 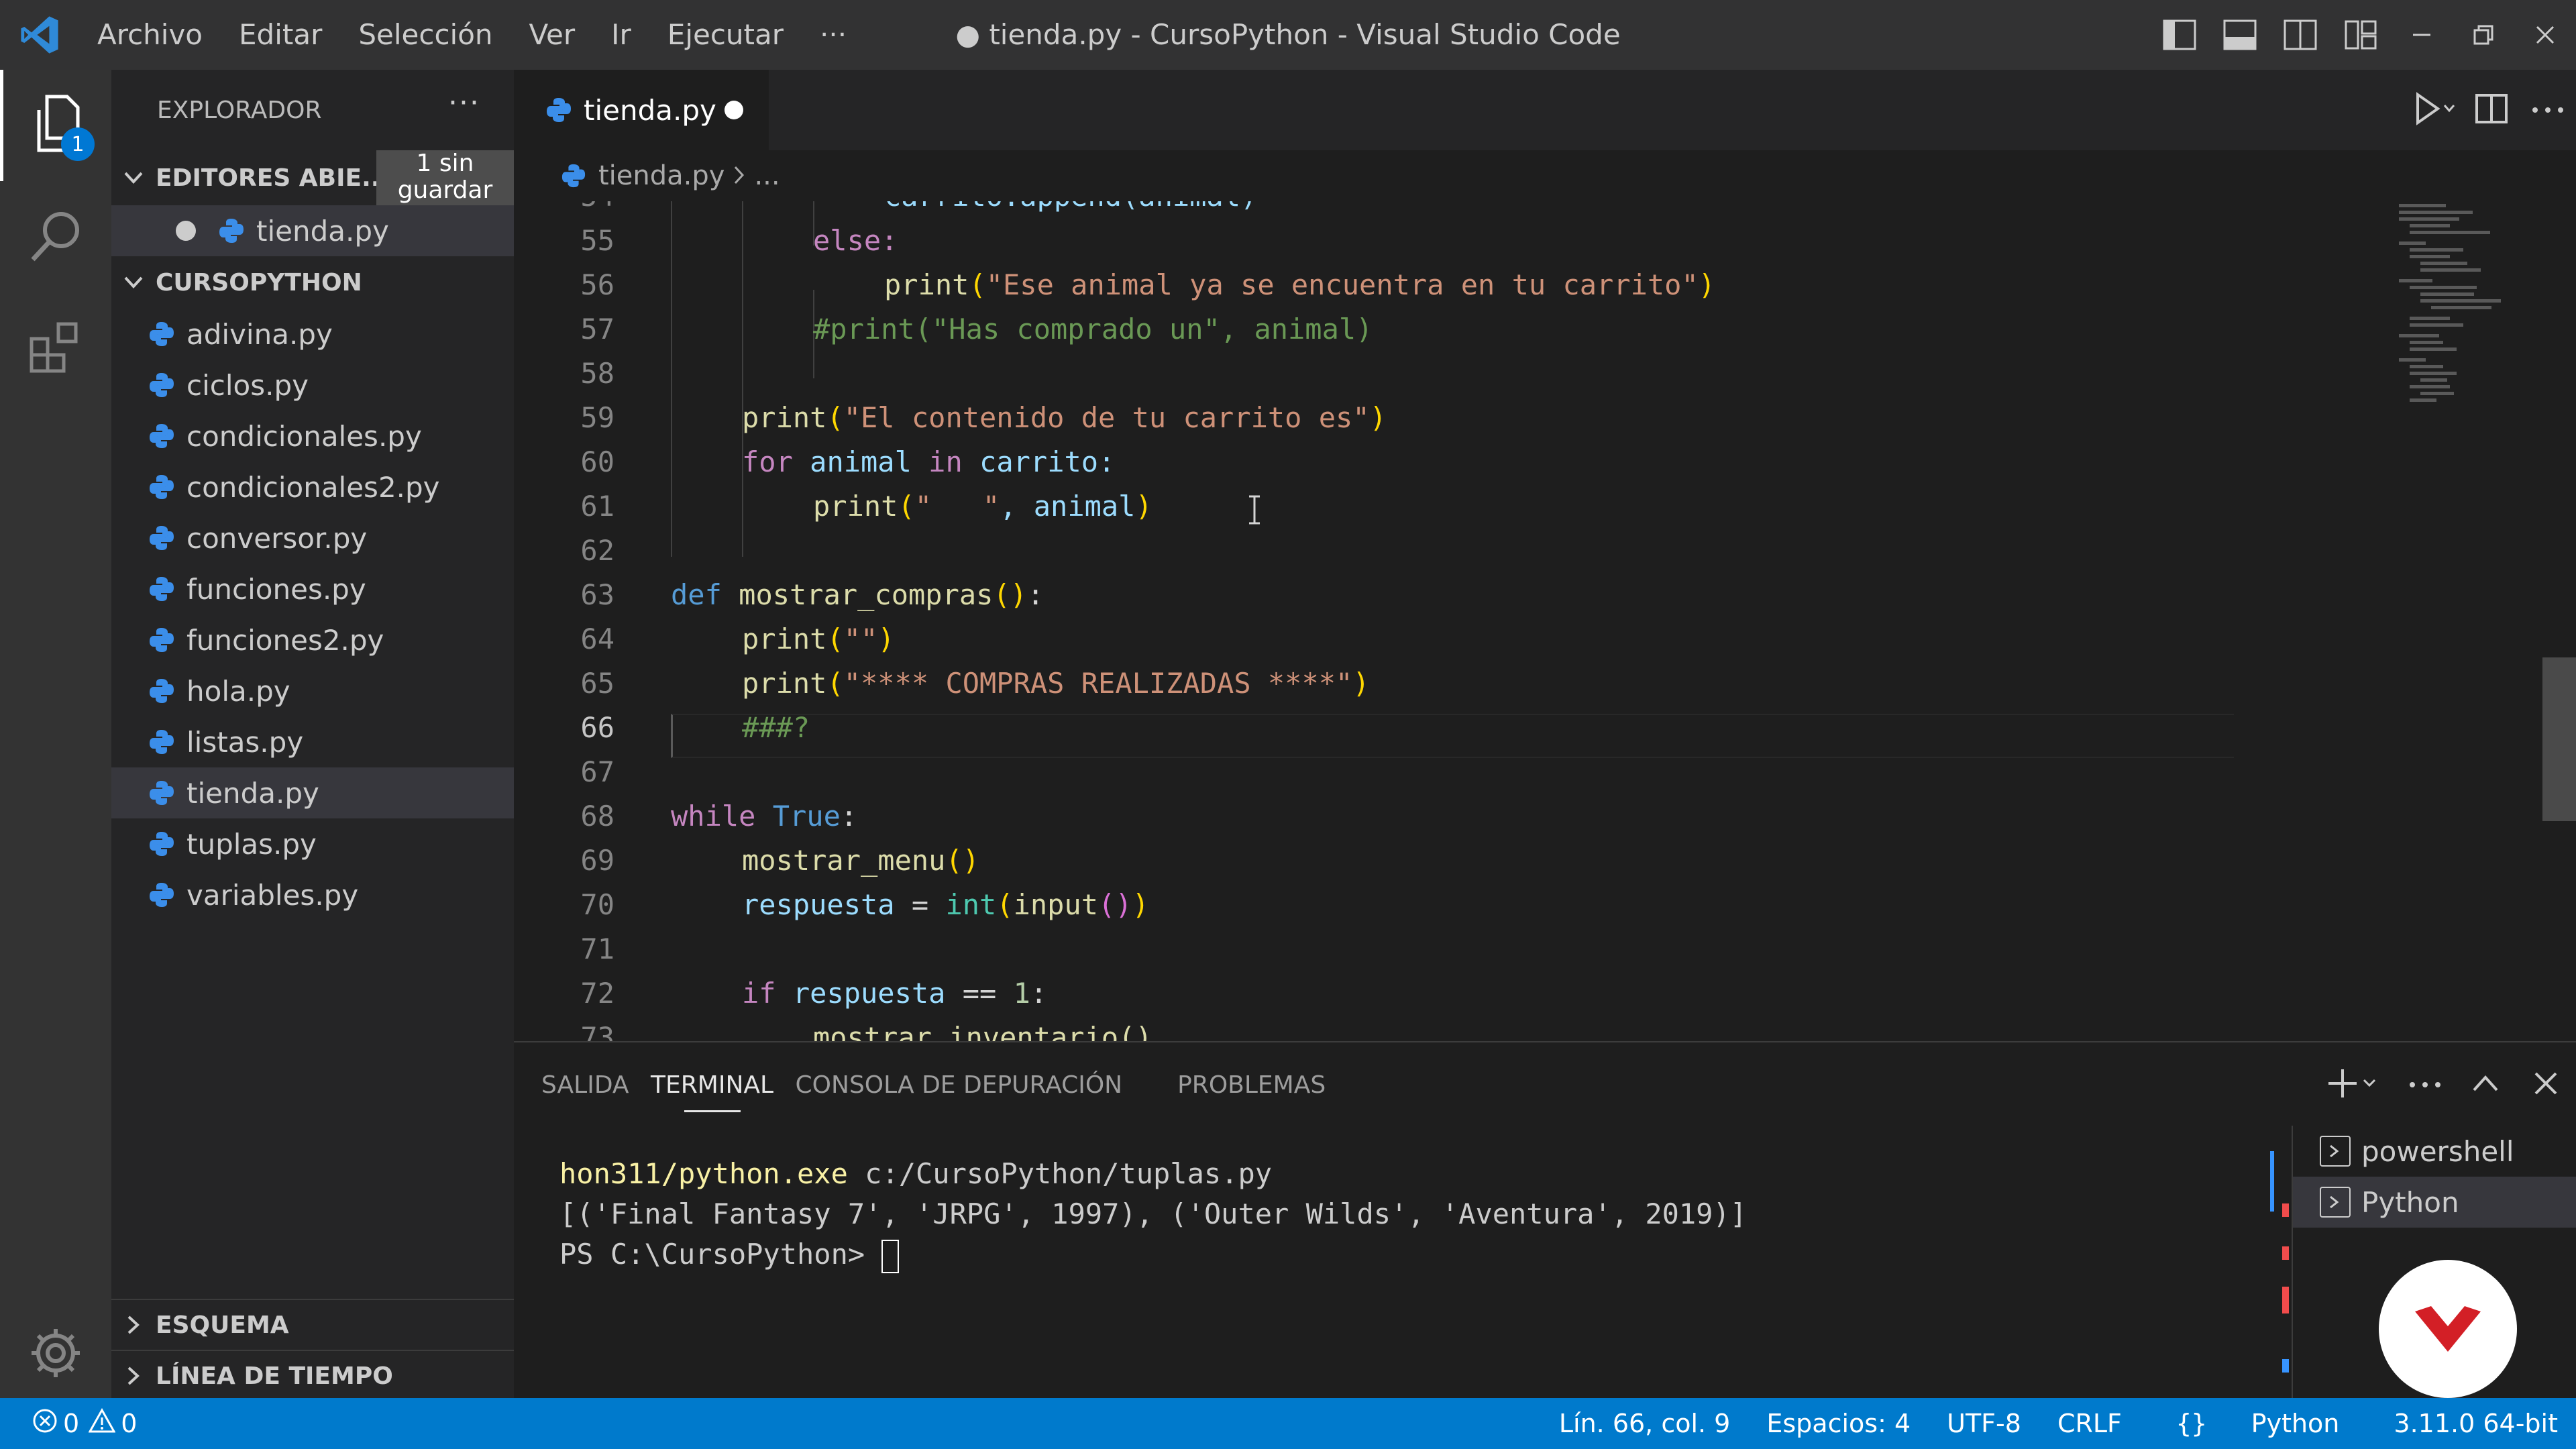 What do you see at coordinates (725, 35) in the screenshot?
I see `menu-ejecutar: Ejecutar` at bounding box center [725, 35].